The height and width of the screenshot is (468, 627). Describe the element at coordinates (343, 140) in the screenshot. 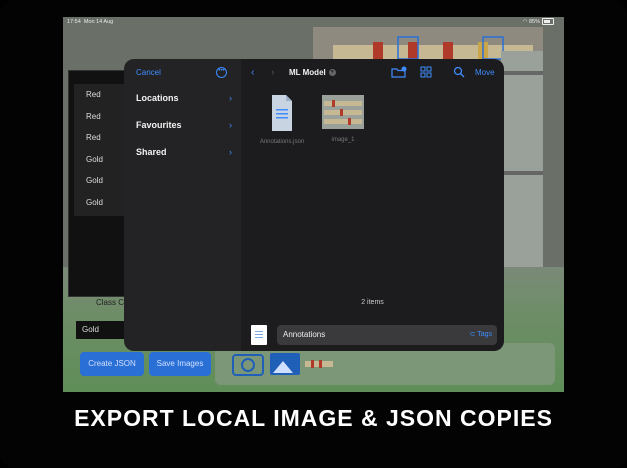

I see `file-name: image_1` at that location.